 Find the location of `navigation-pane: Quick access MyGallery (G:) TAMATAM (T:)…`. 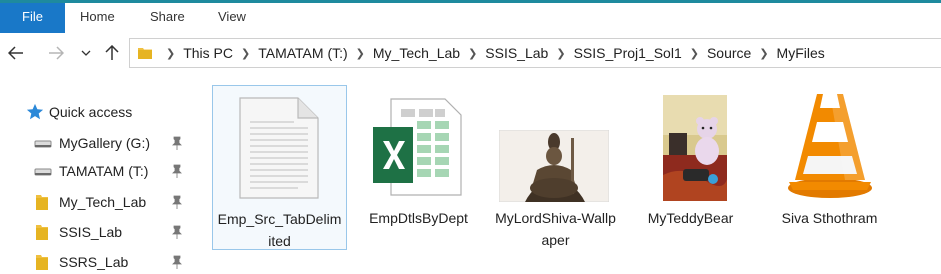

navigation-pane: Quick access MyGallery (G:) TAMATAM (T:)… is located at coordinates (97, 182).